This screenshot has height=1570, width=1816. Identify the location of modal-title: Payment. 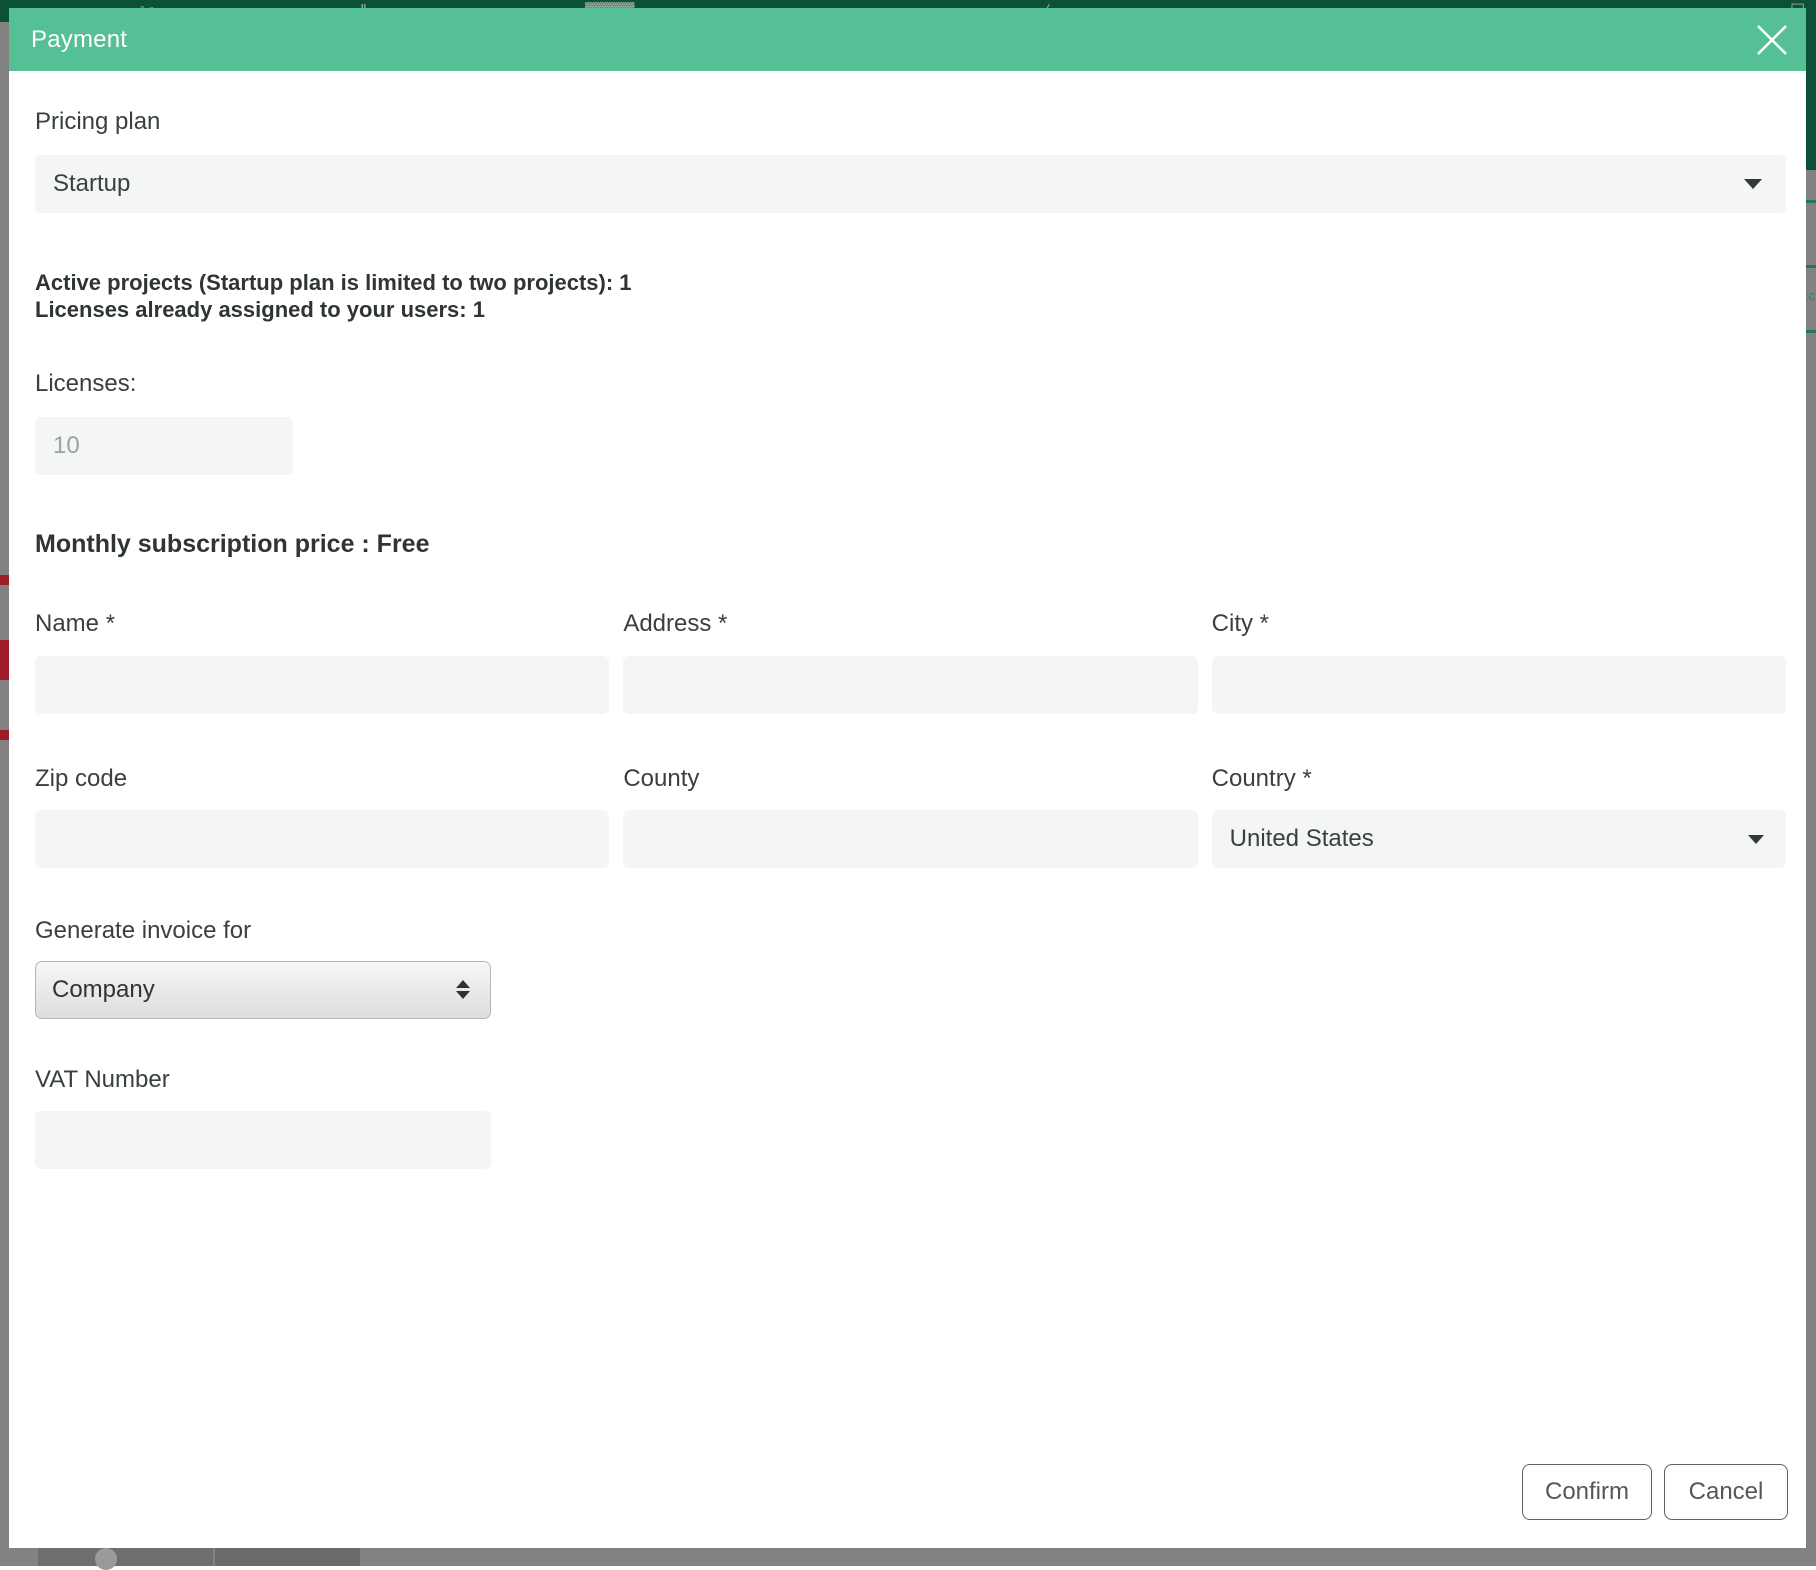
(79, 40).